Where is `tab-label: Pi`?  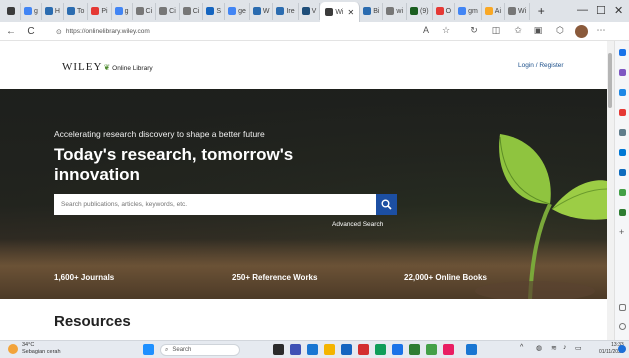 tab-label: Pi is located at coordinates (104, 11).